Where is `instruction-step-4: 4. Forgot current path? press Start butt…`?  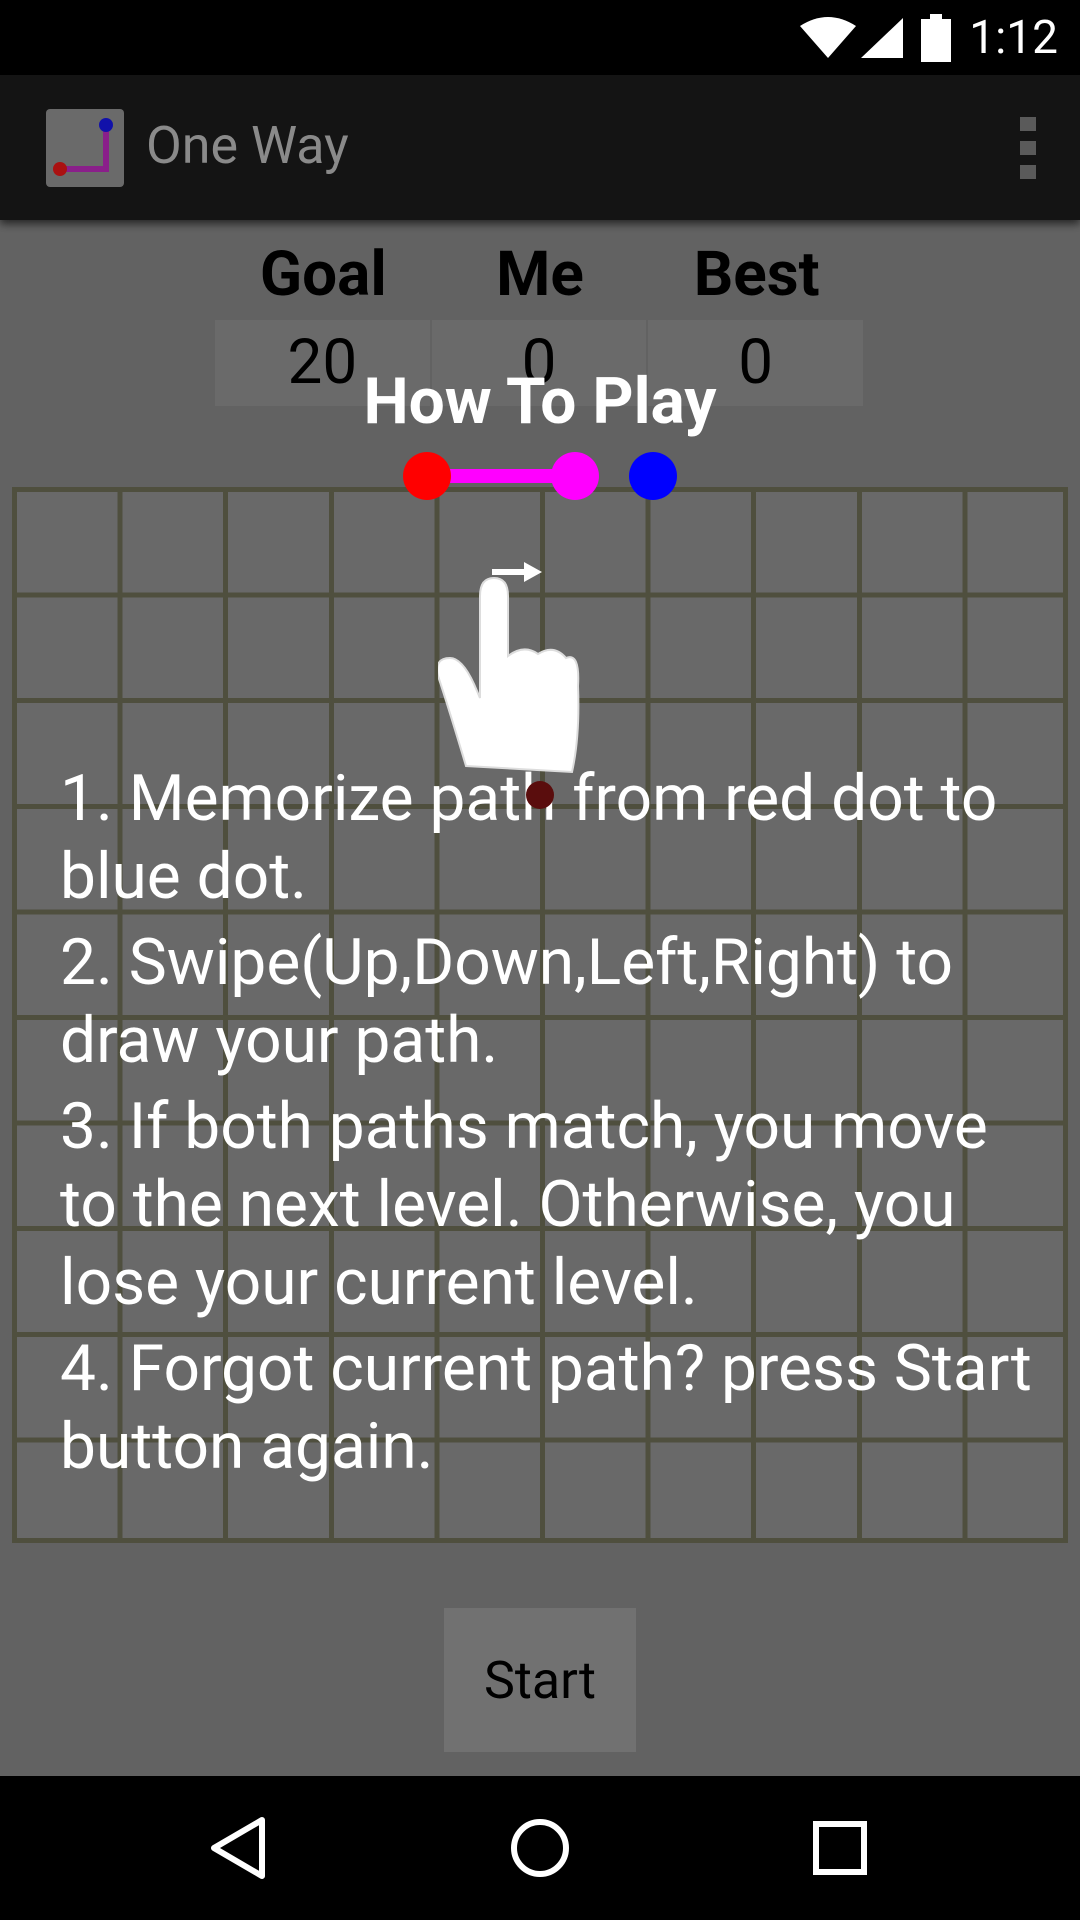
instruction-step-4: 4. Forgot current path? press Start butt… is located at coordinates (546, 1407).